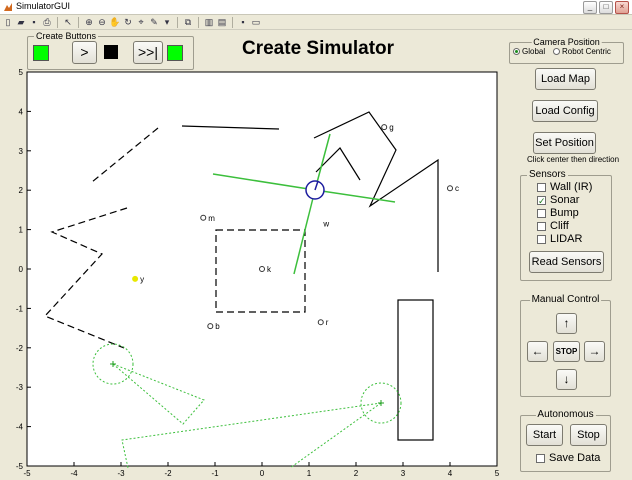 The width and height of the screenshot is (632, 480). I want to click on sensor-label: Wall (IR), so click(571, 187).